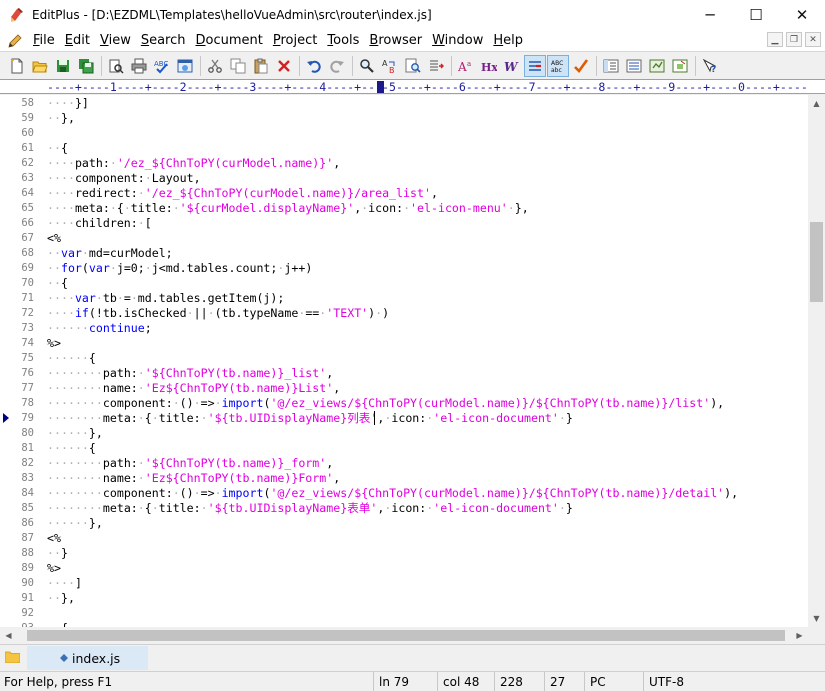 Image resolution: width=825 pixels, height=691 pixels. Describe the element at coordinates (116, 66) in the screenshot. I see `print-preview-button` at that location.